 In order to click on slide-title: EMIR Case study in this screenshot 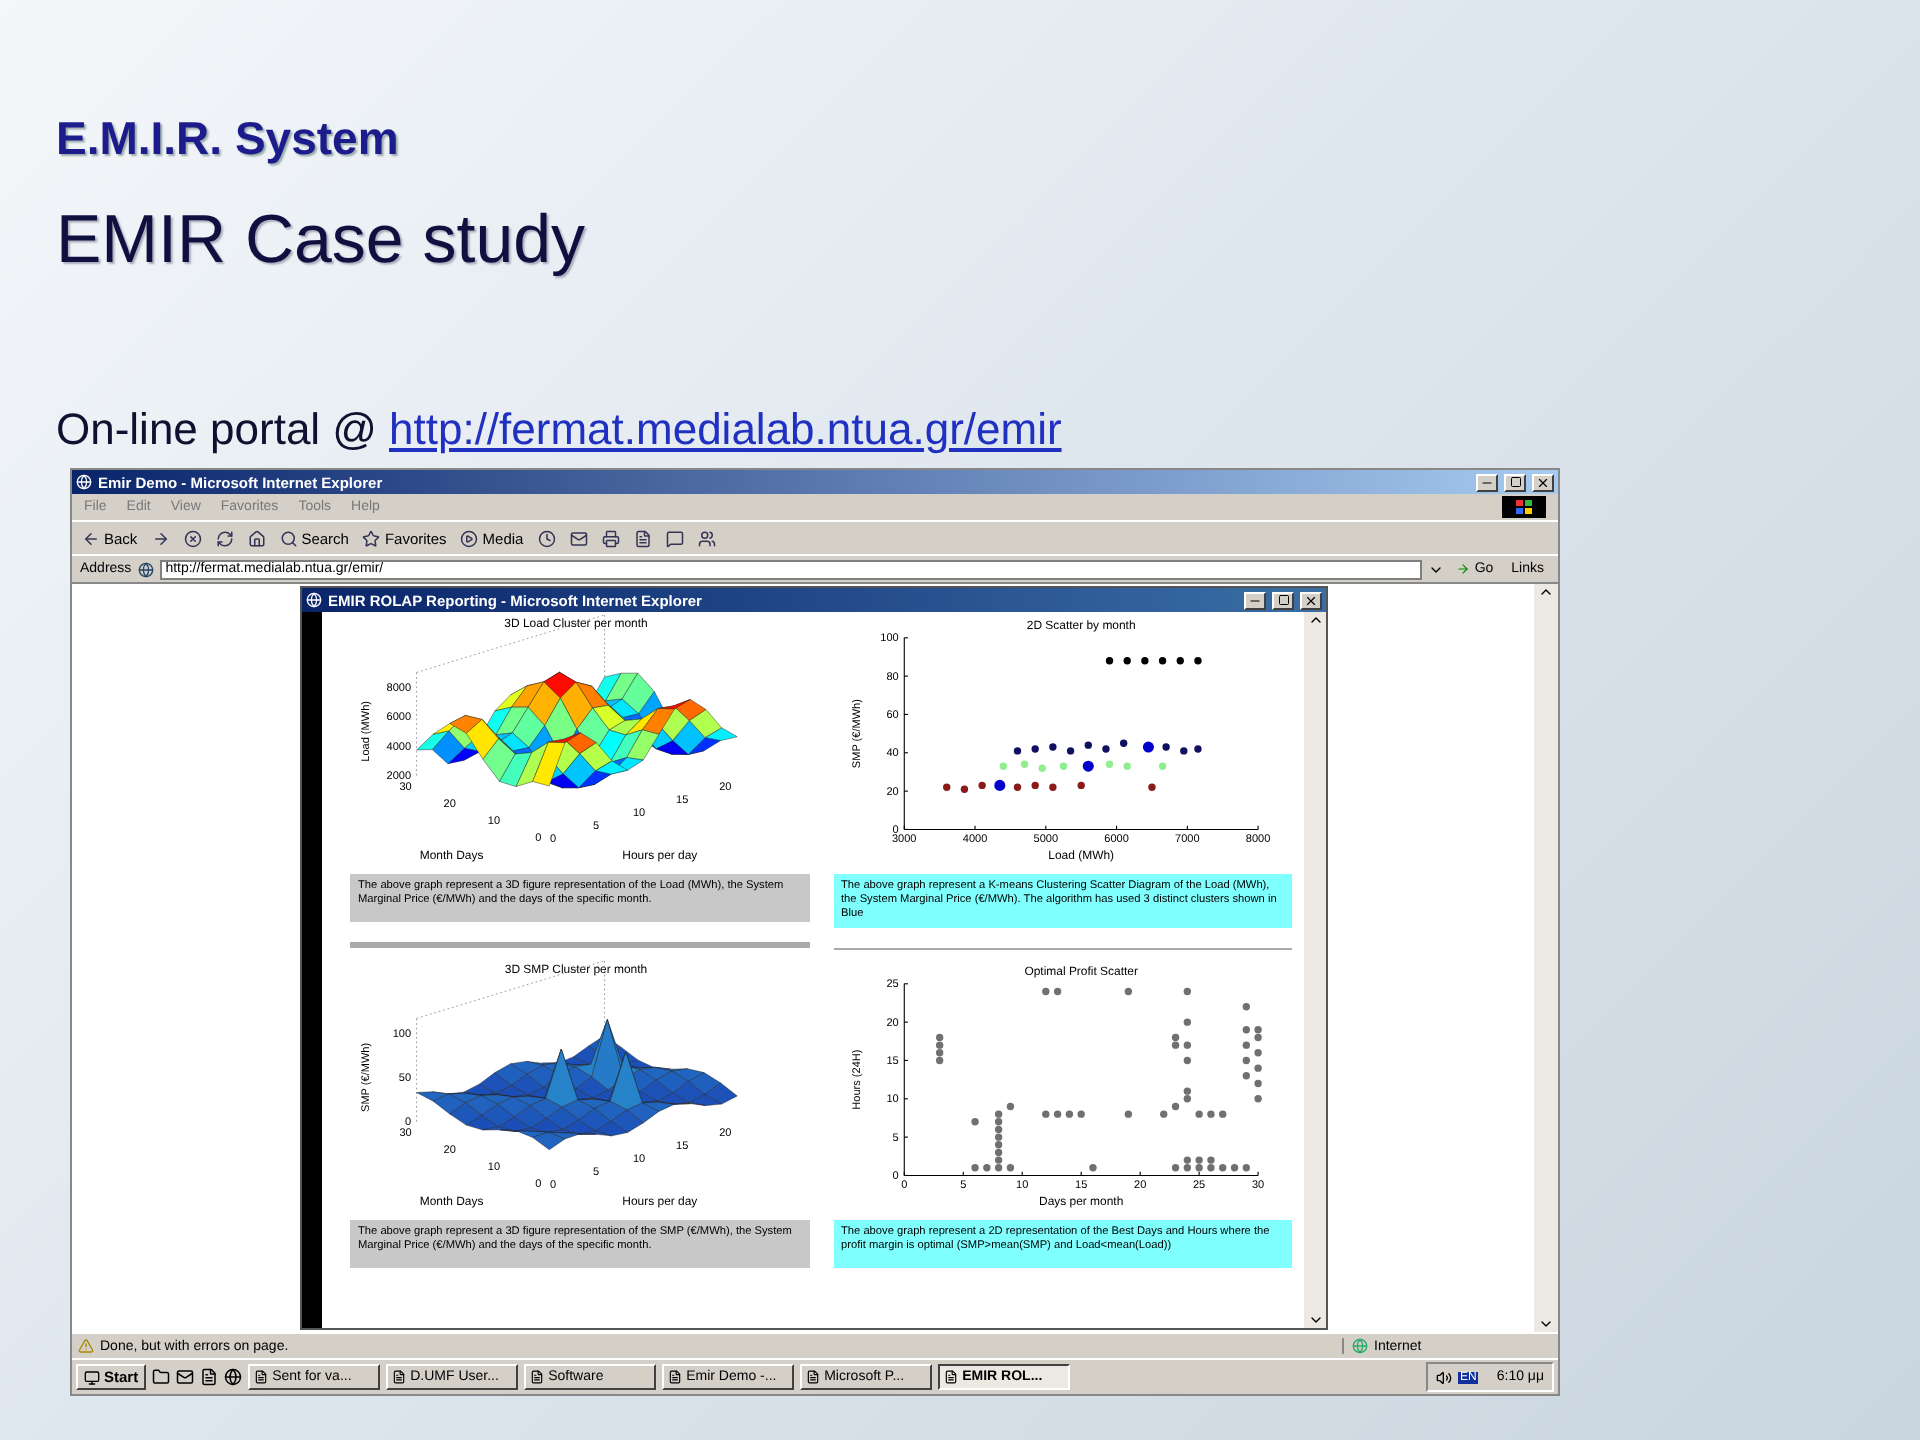, I will do `click(322, 241)`.